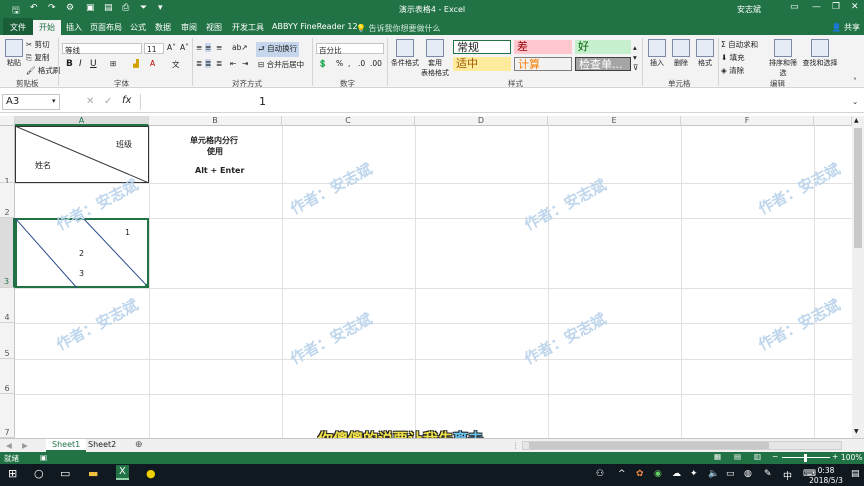  I want to click on row-header-7: 7, so click(7, 416).